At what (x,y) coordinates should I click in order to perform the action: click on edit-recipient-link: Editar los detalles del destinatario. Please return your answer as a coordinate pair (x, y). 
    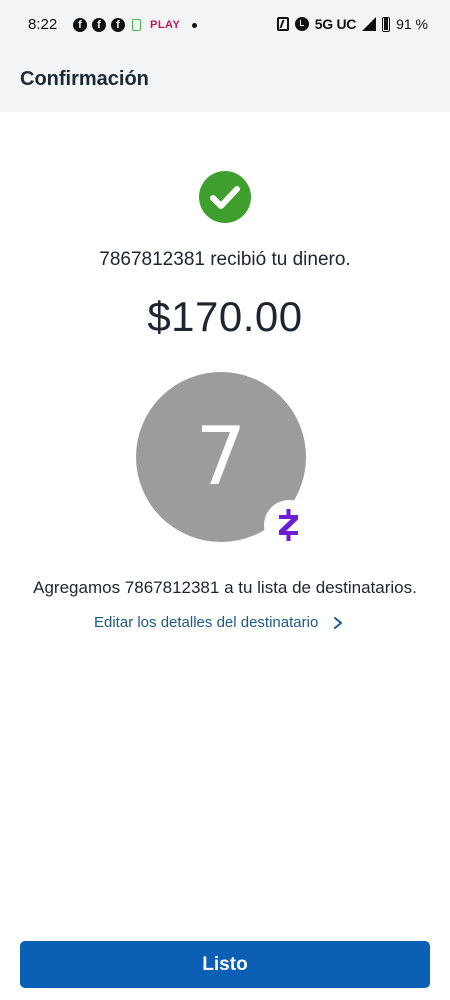
    Looking at the image, I should click on (219, 622).